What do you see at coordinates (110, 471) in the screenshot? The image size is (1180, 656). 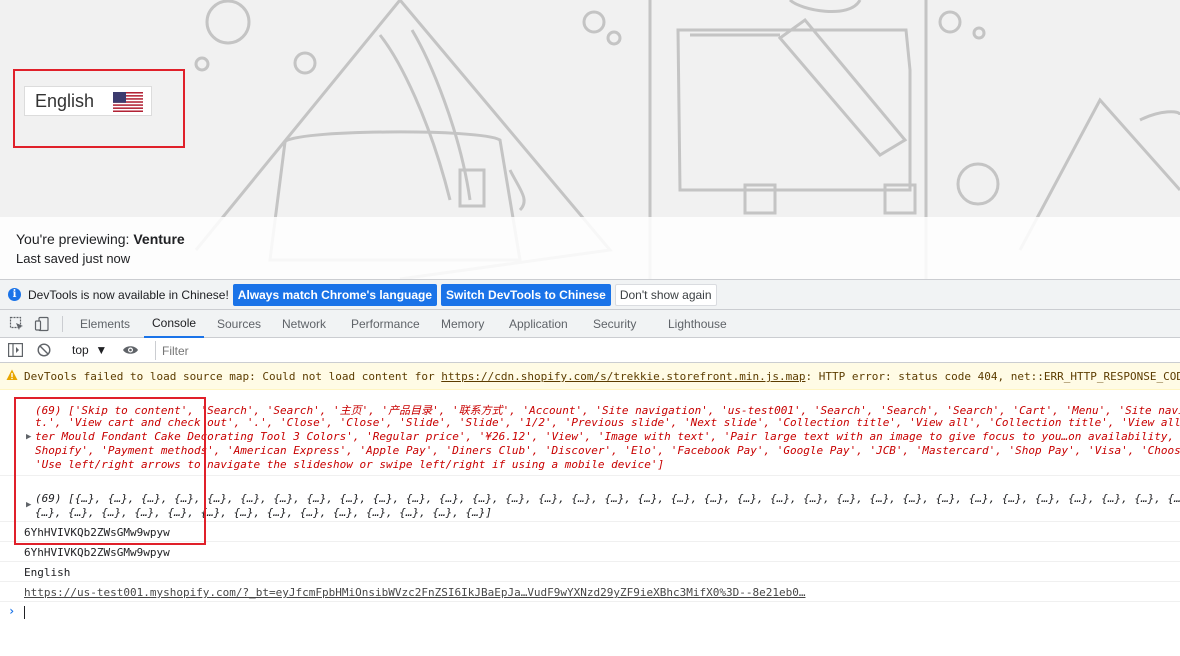 I see `console-highlight-box` at bounding box center [110, 471].